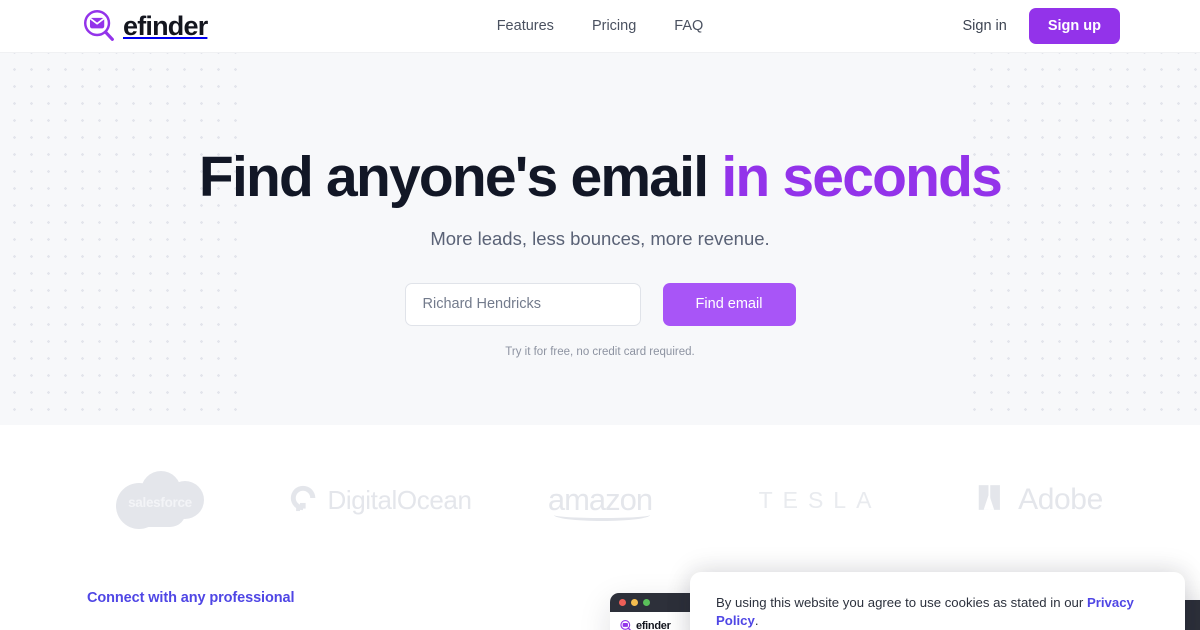 The image size is (1200, 630). Describe the element at coordinates (303, 500) in the screenshot. I see `digitalocean-mark-icon` at that location.